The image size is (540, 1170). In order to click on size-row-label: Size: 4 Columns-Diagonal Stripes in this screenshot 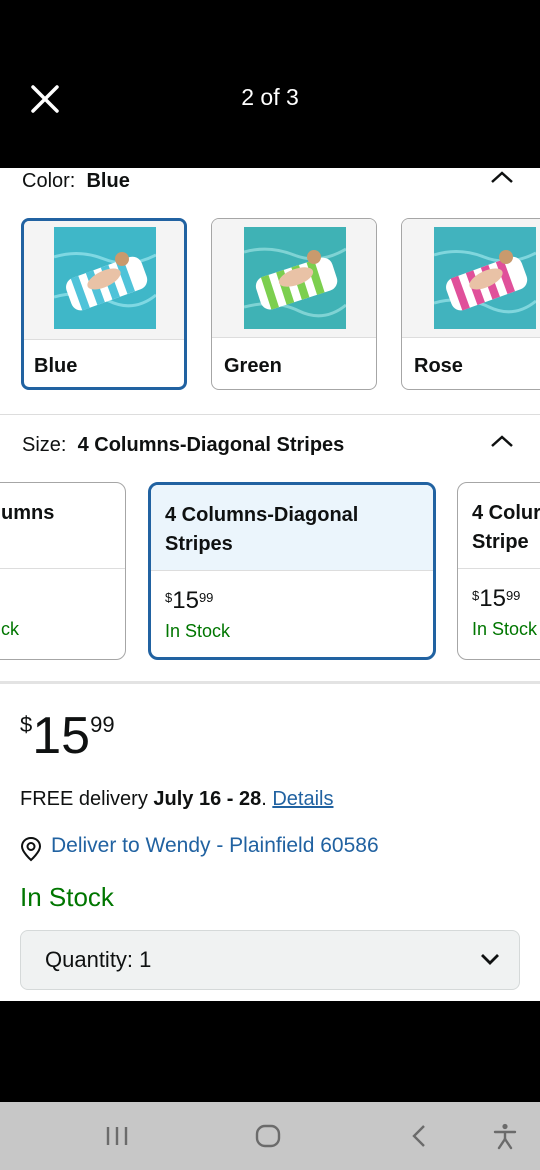, I will do `click(183, 445)`.